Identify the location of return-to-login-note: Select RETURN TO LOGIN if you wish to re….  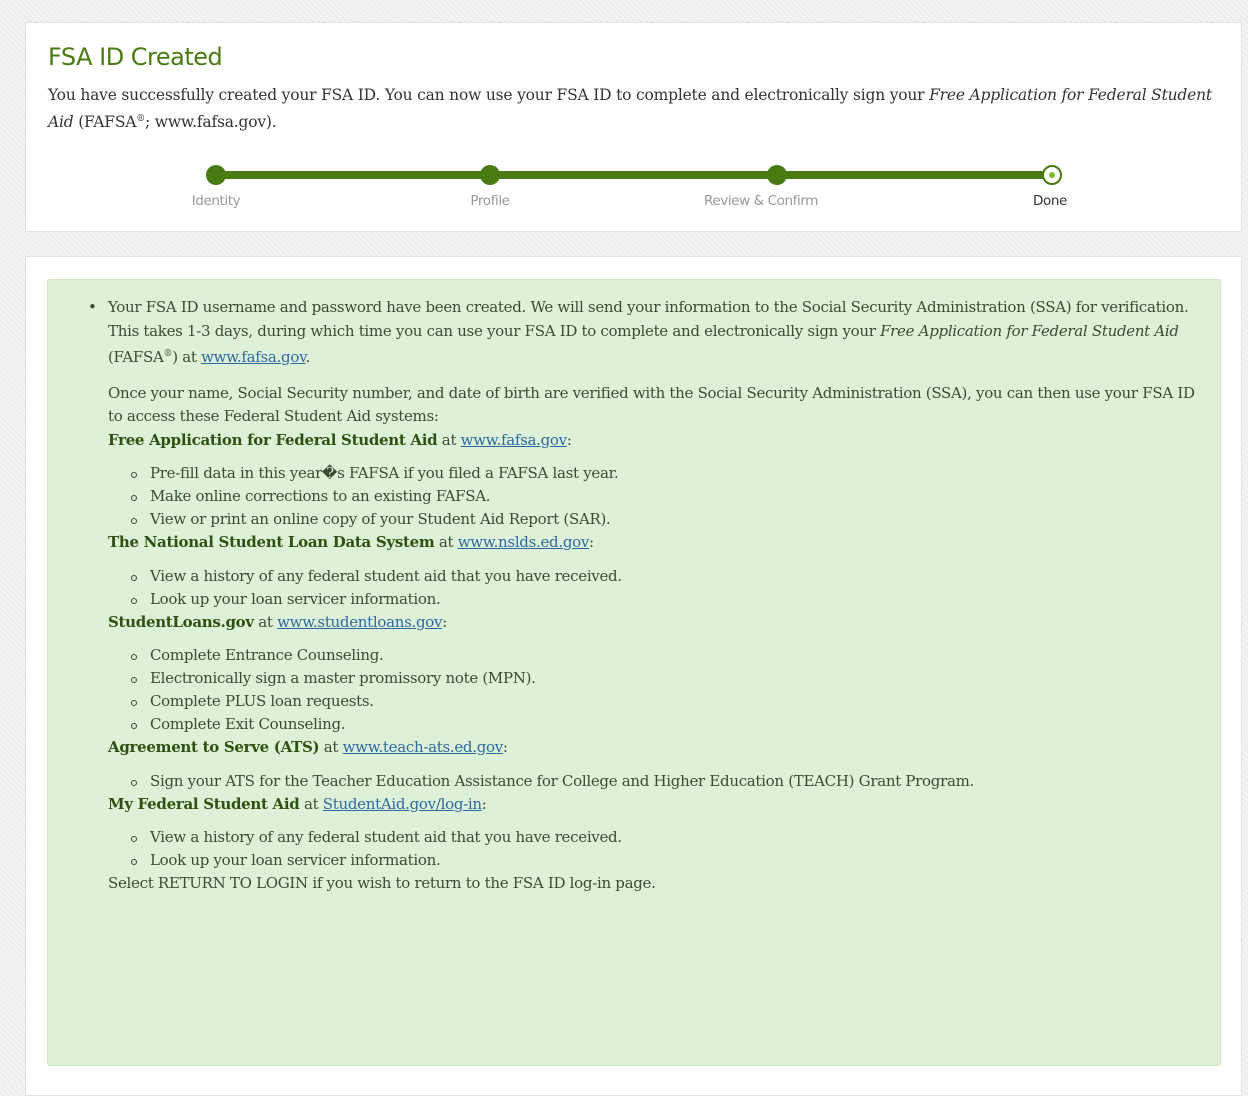
(382, 883).